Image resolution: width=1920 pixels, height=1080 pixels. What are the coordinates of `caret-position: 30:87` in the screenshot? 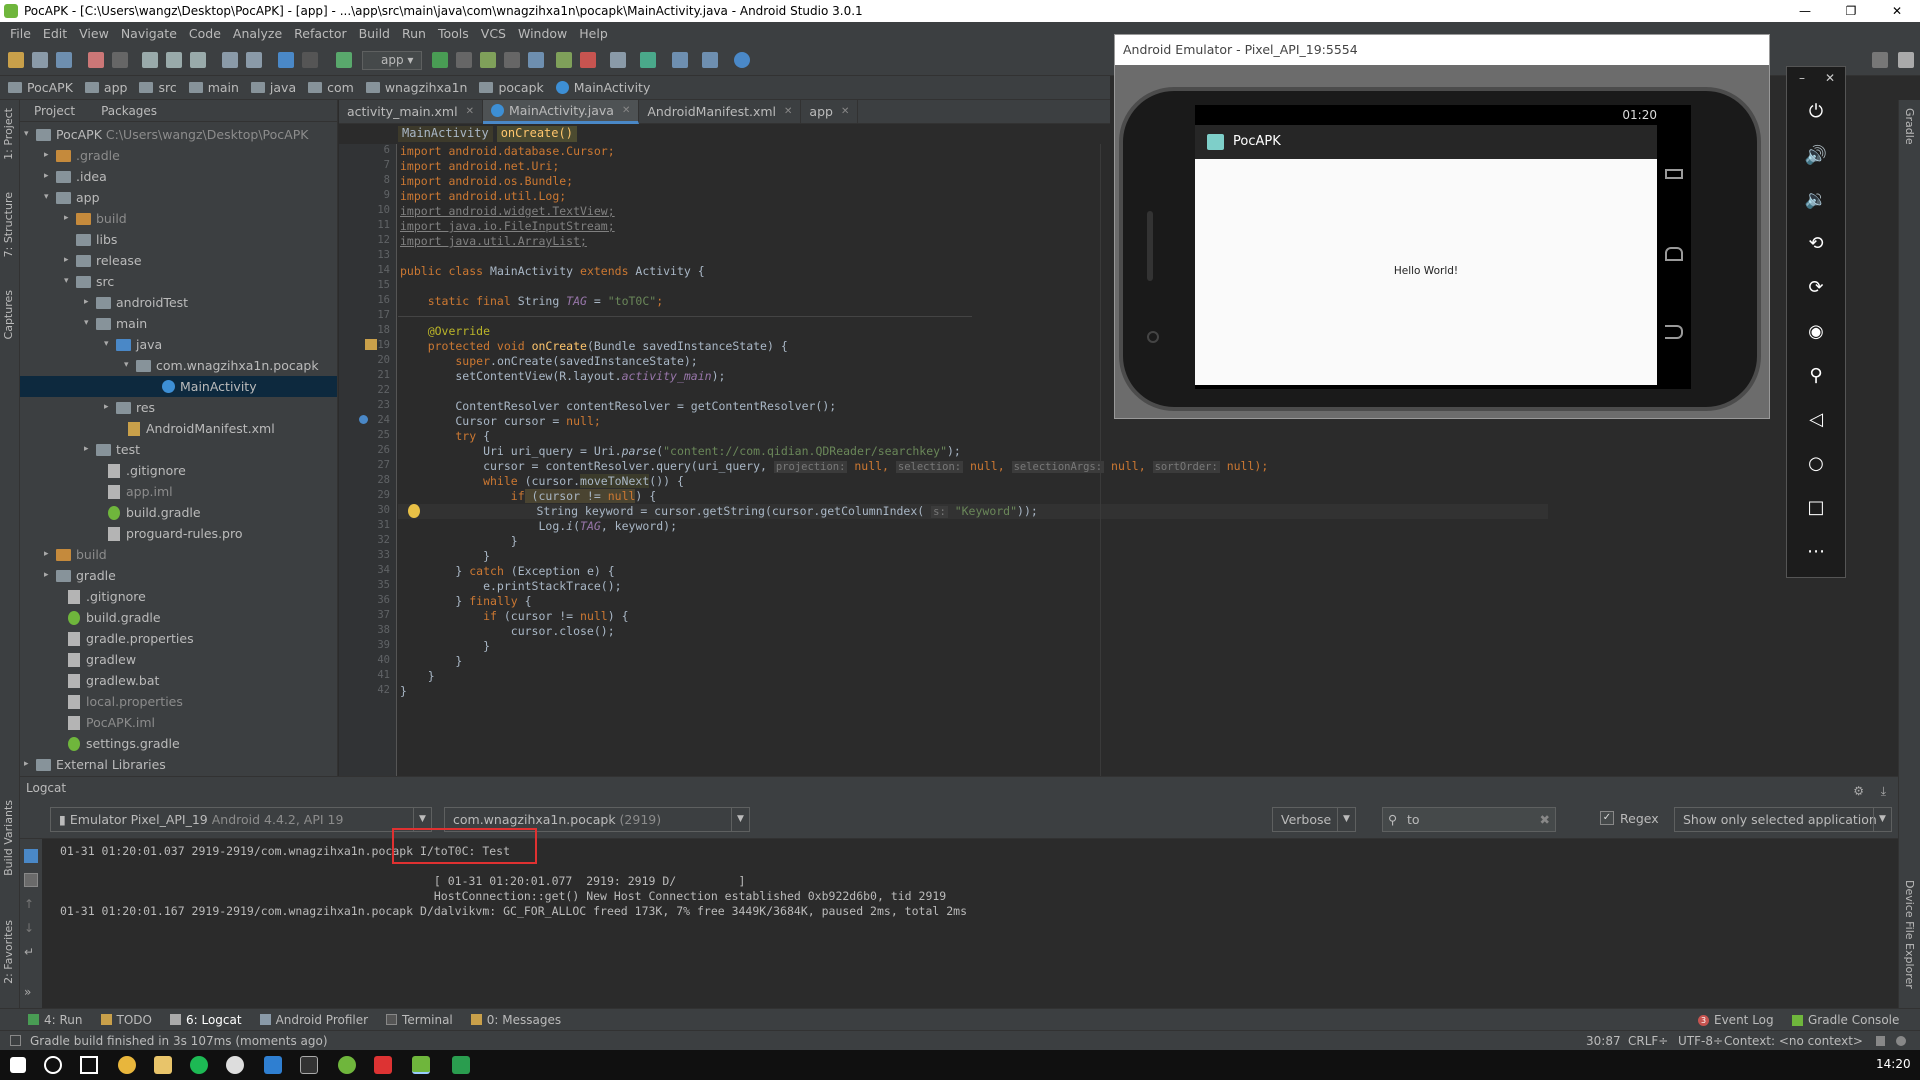 It's located at (1603, 1041).